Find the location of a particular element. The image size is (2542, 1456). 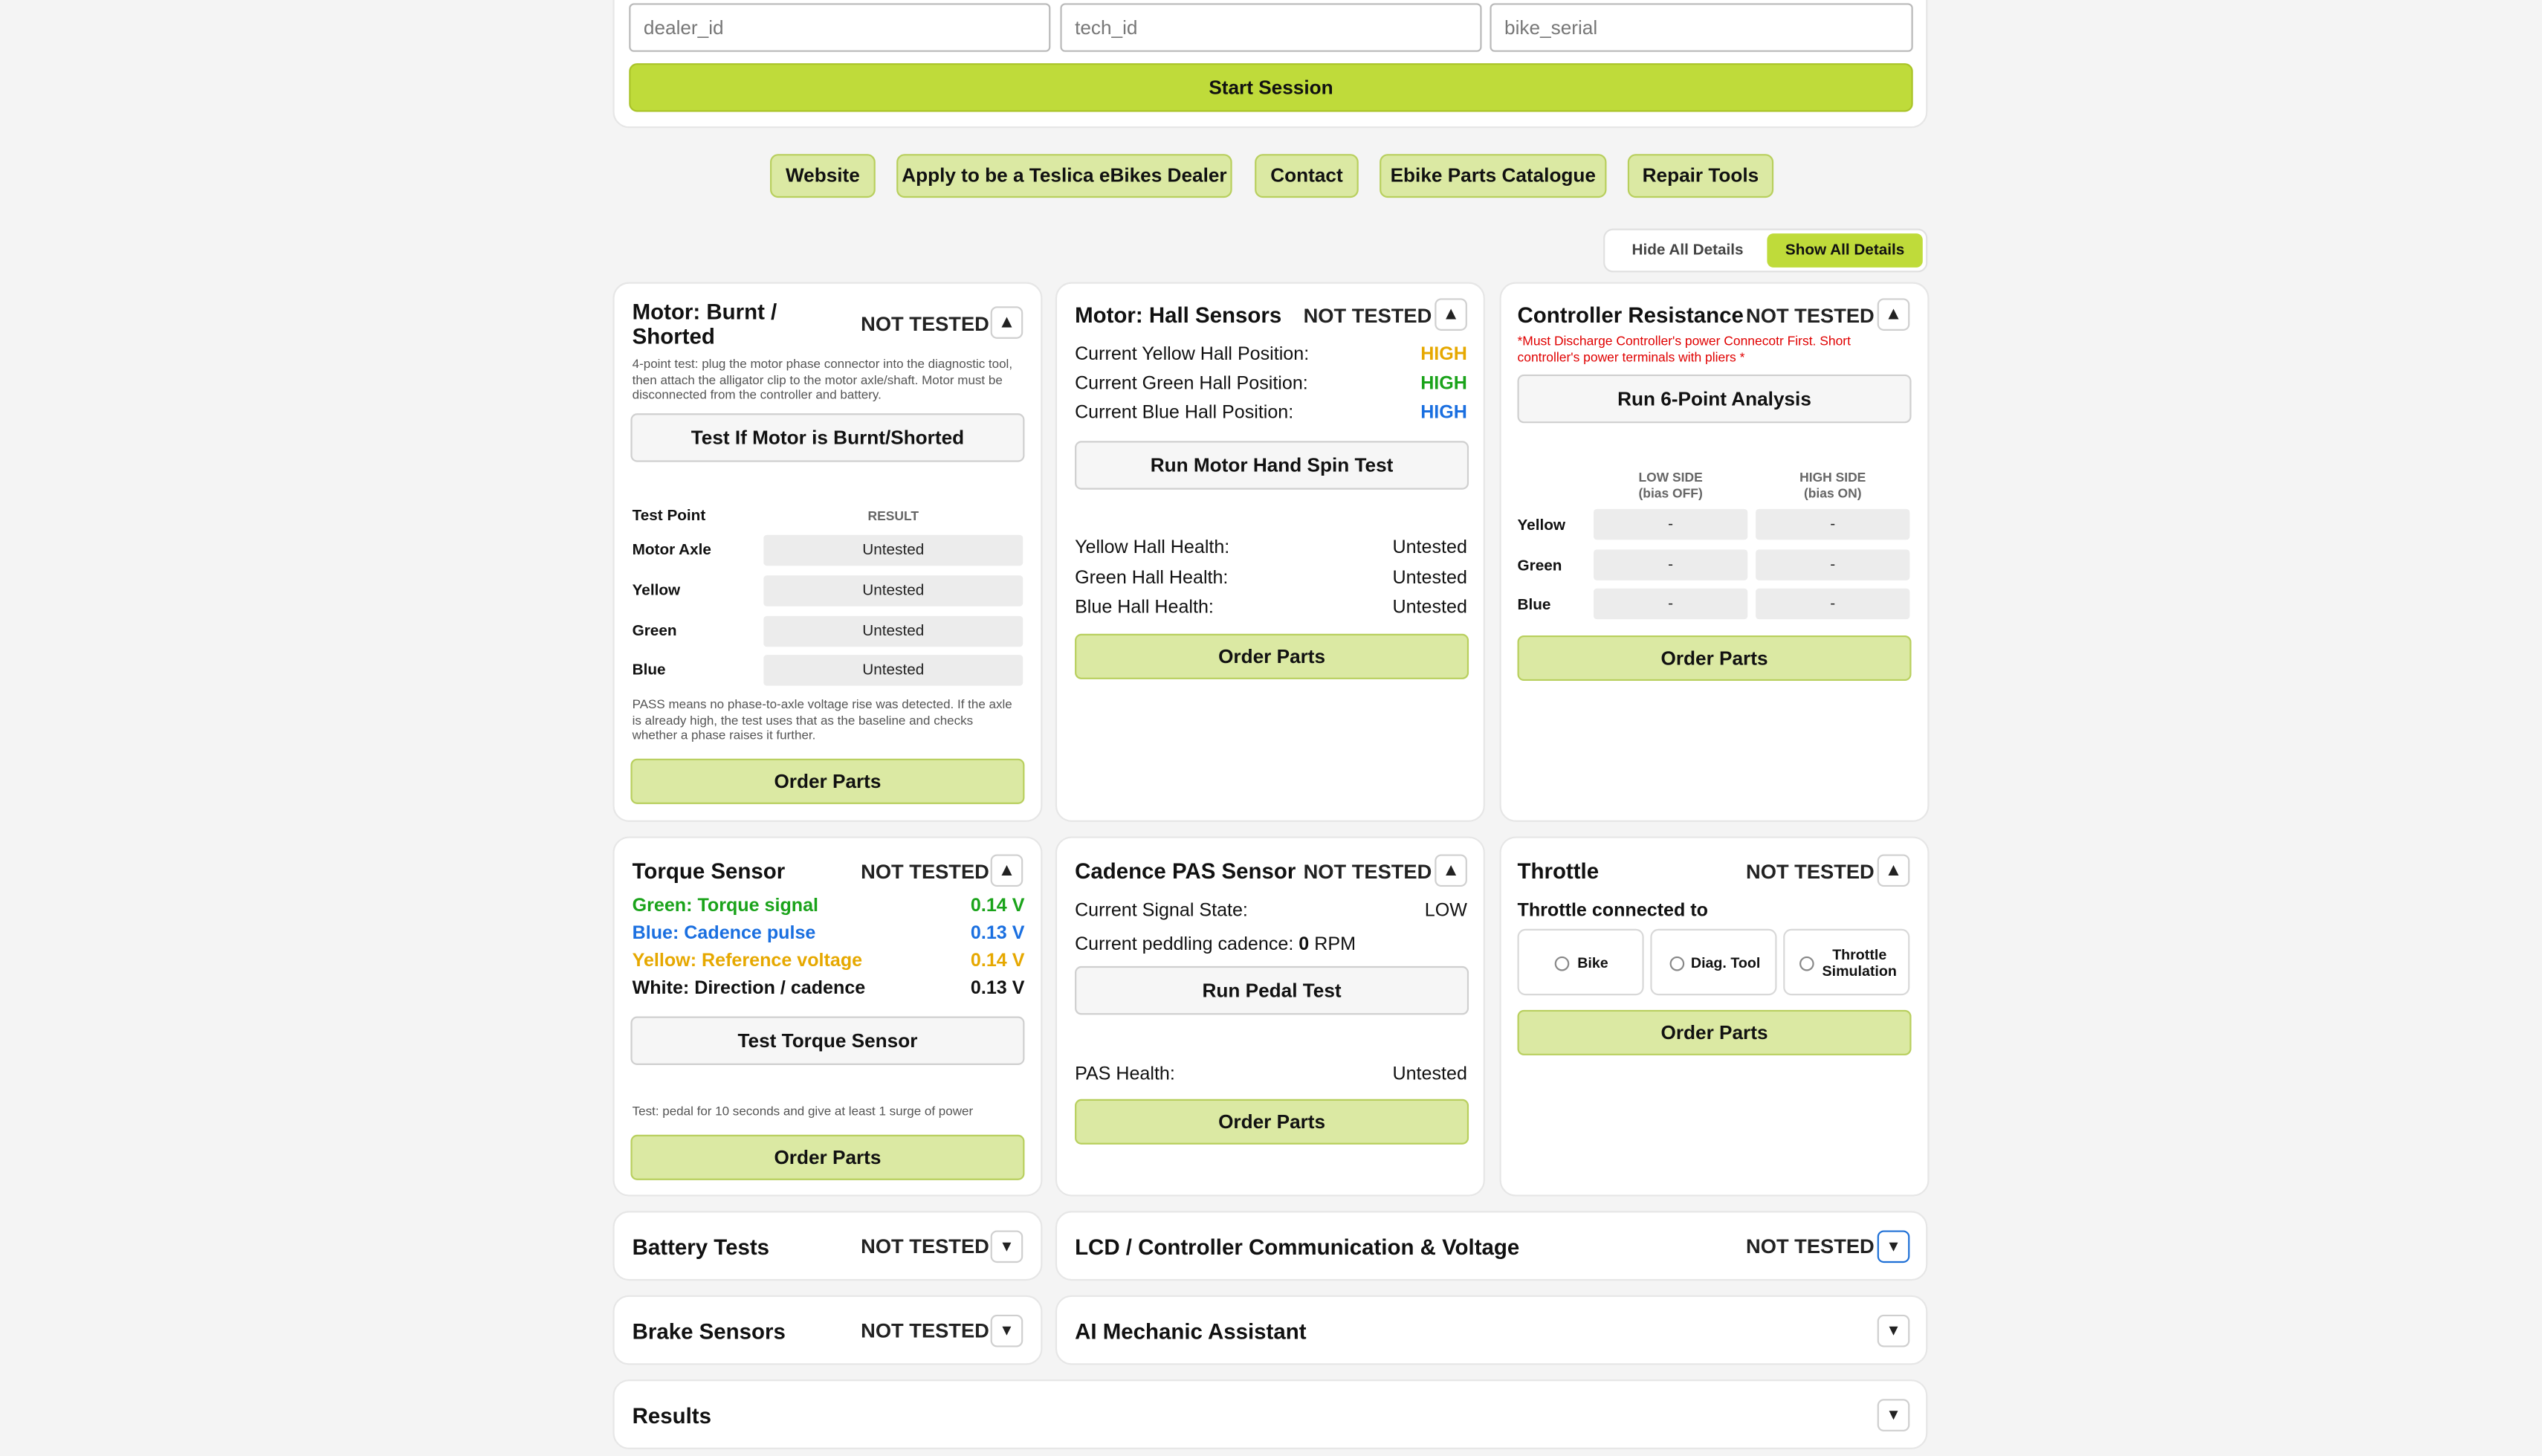

hall-health-label: Blue Hall Health: is located at coordinates (1145, 608).